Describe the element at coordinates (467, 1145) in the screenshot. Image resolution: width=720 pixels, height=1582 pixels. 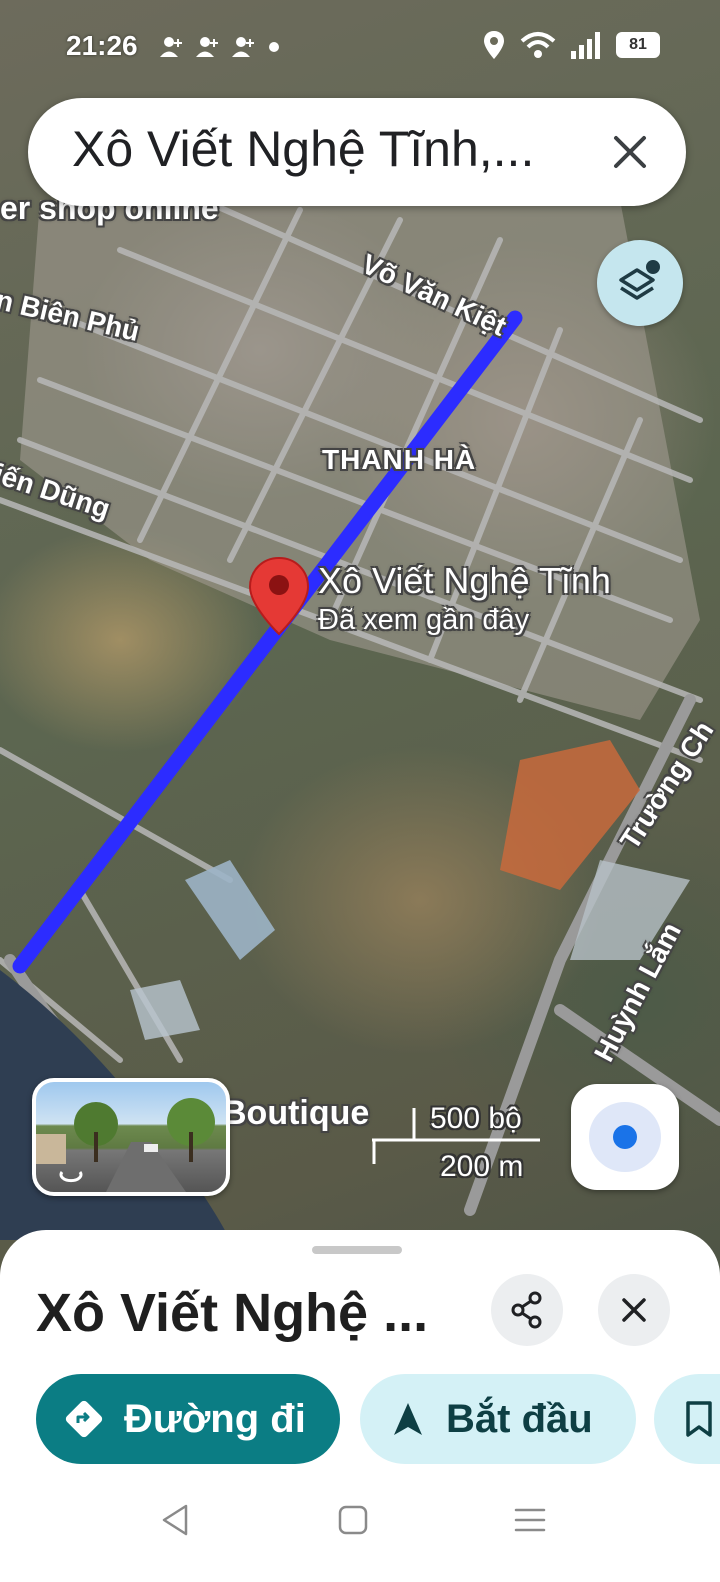
I see `map-scale: 500 bộ 200 m` at that location.